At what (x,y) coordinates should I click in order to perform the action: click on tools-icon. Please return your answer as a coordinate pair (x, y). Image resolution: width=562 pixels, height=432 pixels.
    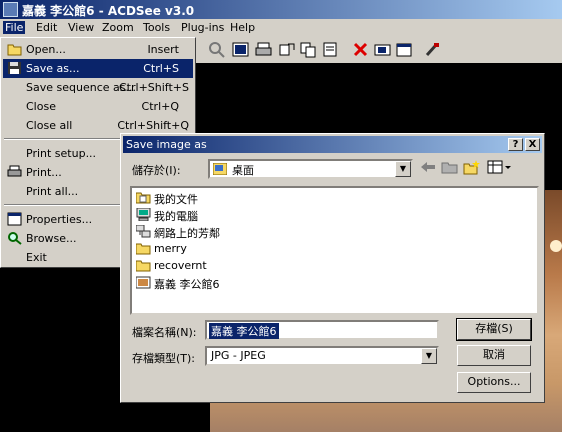
    Looking at the image, I should click on (432, 49).